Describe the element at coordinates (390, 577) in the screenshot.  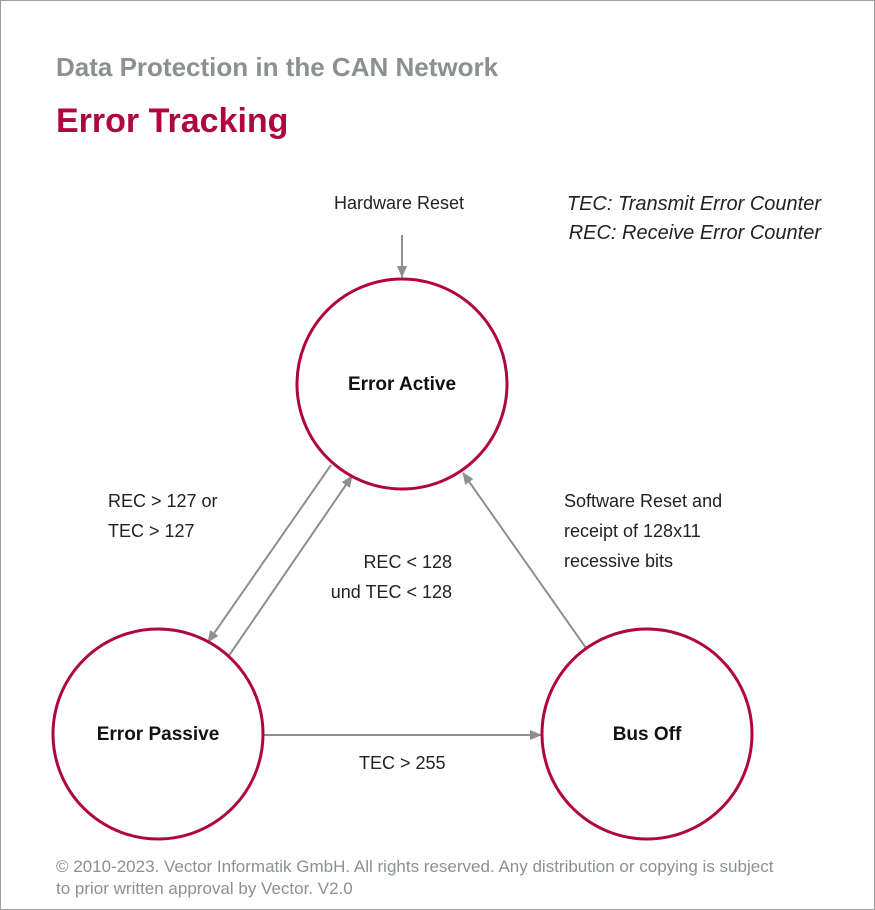
I see `label-to-active: REC < 128 und TEC < 128` at that location.